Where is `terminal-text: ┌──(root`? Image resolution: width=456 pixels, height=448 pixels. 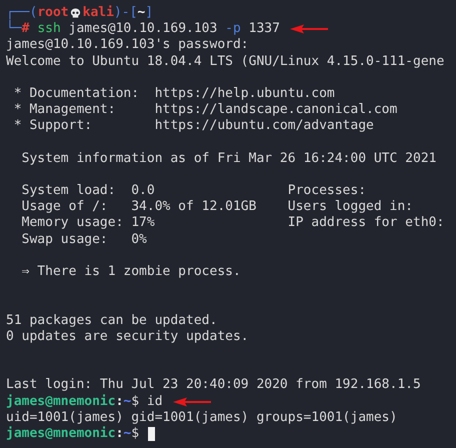
terminal-text: ┌──(root is located at coordinates (37, 12).